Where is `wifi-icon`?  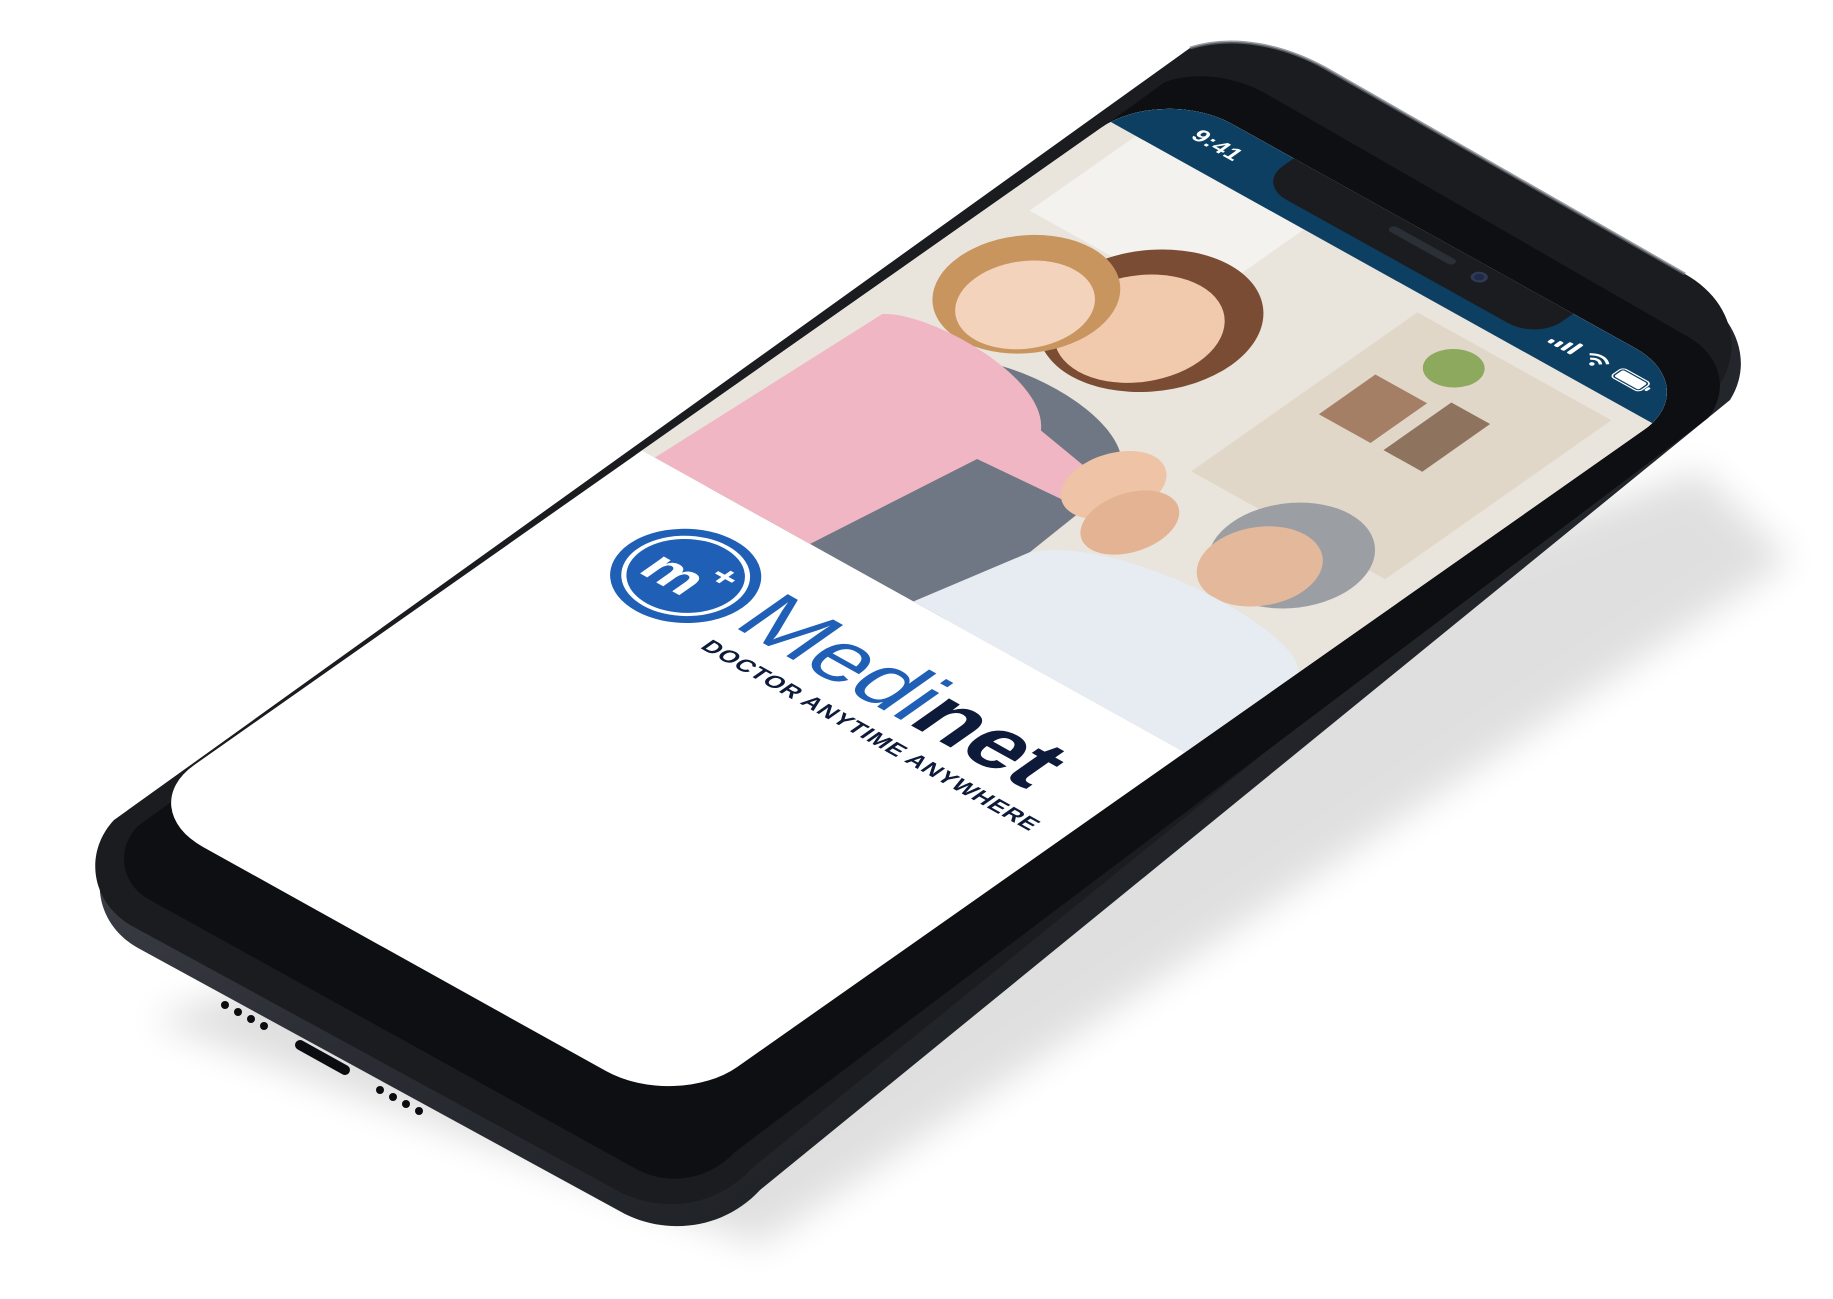 wifi-icon is located at coordinates (1596, 360).